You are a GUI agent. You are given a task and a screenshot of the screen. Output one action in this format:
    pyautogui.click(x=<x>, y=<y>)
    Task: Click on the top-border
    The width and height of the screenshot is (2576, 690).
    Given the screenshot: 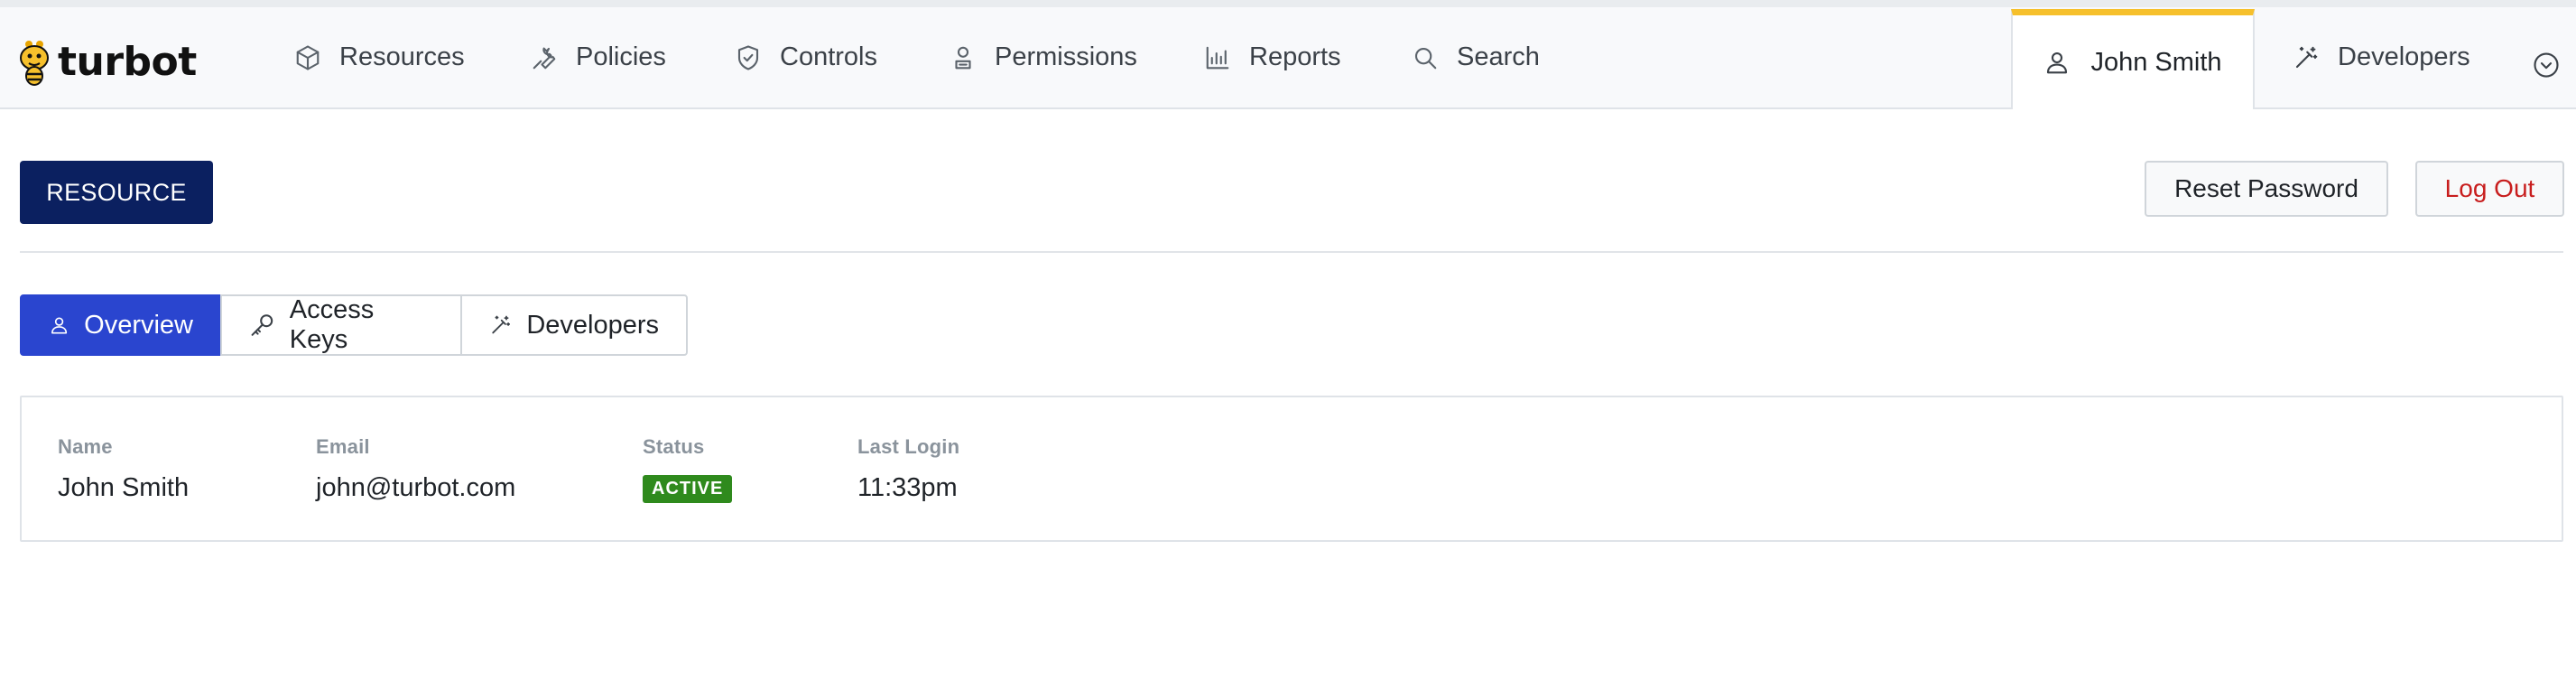 What is the action you would take?
    pyautogui.click(x=1288, y=3)
    